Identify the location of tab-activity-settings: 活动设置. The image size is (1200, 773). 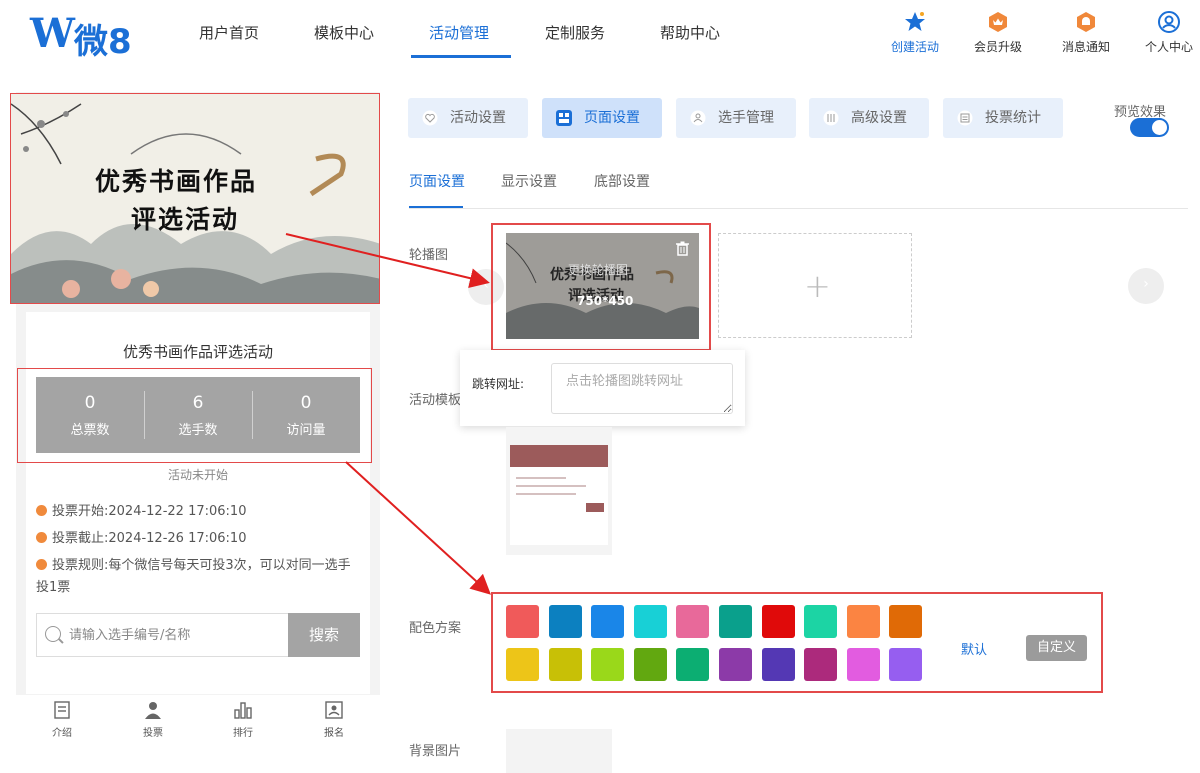
(468, 118).